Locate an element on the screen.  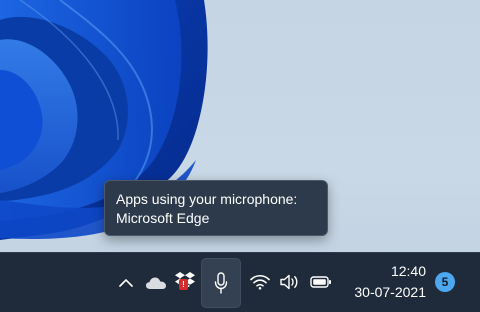
wifi-icon is located at coordinates (260, 282).